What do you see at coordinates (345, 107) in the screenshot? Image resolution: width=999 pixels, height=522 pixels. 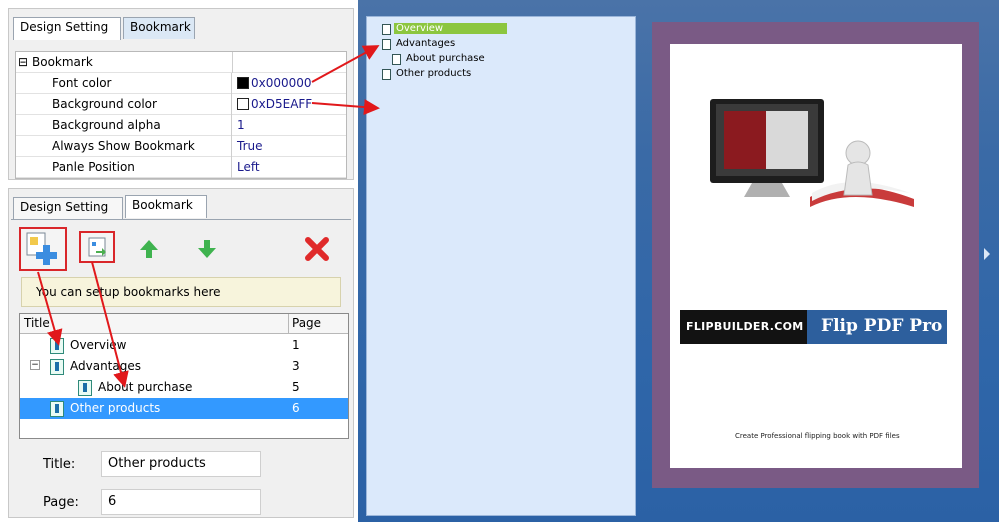 I see `arrow-background-color` at bounding box center [345, 107].